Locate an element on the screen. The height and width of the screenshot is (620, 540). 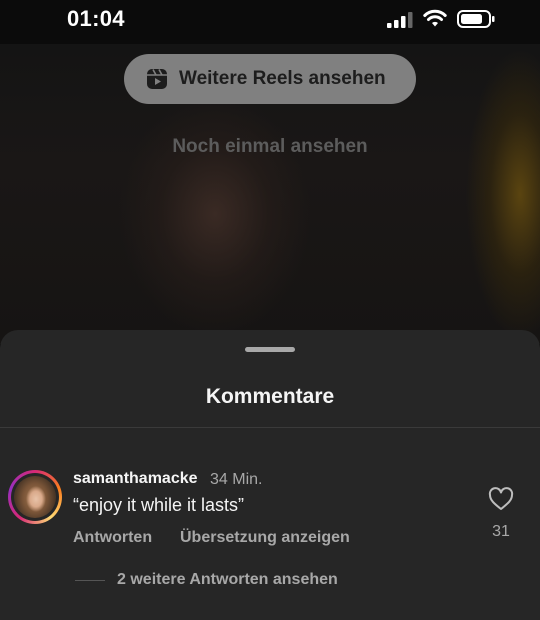
view-replies-button: 2 weitere Antworten ansehen is located at coordinates (227, 580).